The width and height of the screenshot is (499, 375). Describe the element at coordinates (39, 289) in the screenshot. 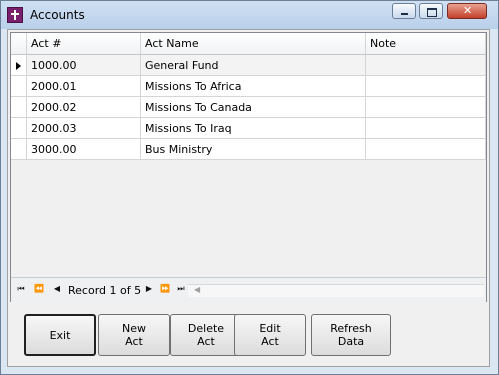

I see `previous-page-icon: ⏪` at that location.